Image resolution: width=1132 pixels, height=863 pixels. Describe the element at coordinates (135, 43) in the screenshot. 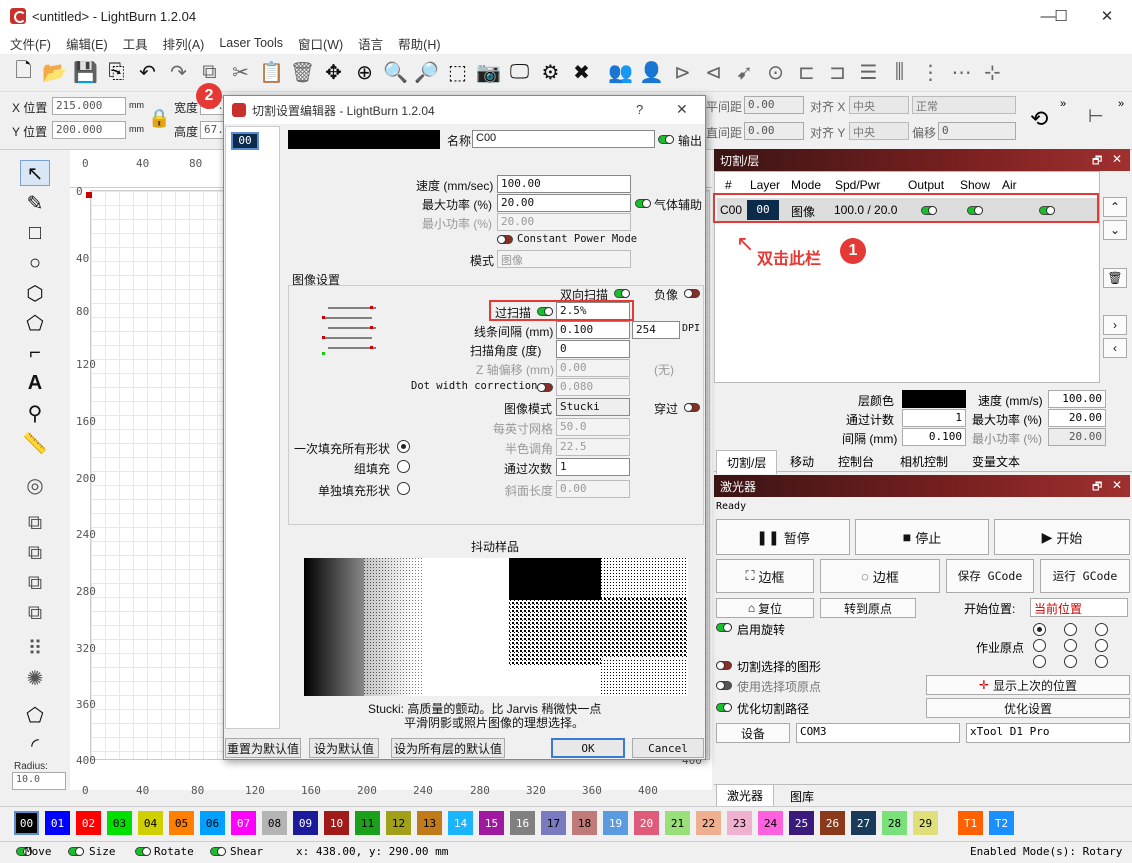

I see `menu-tools: 工具` at that location.